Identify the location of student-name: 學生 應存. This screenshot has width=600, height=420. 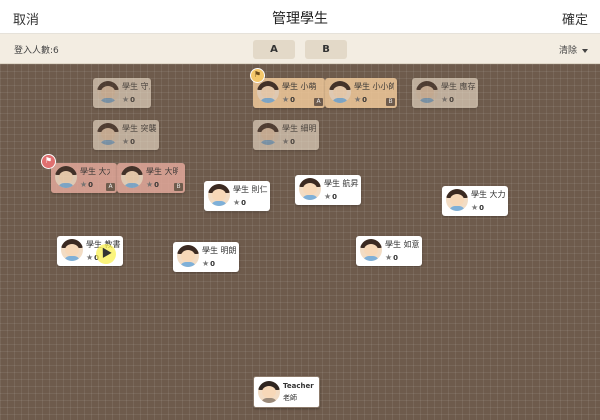
(458, 86).